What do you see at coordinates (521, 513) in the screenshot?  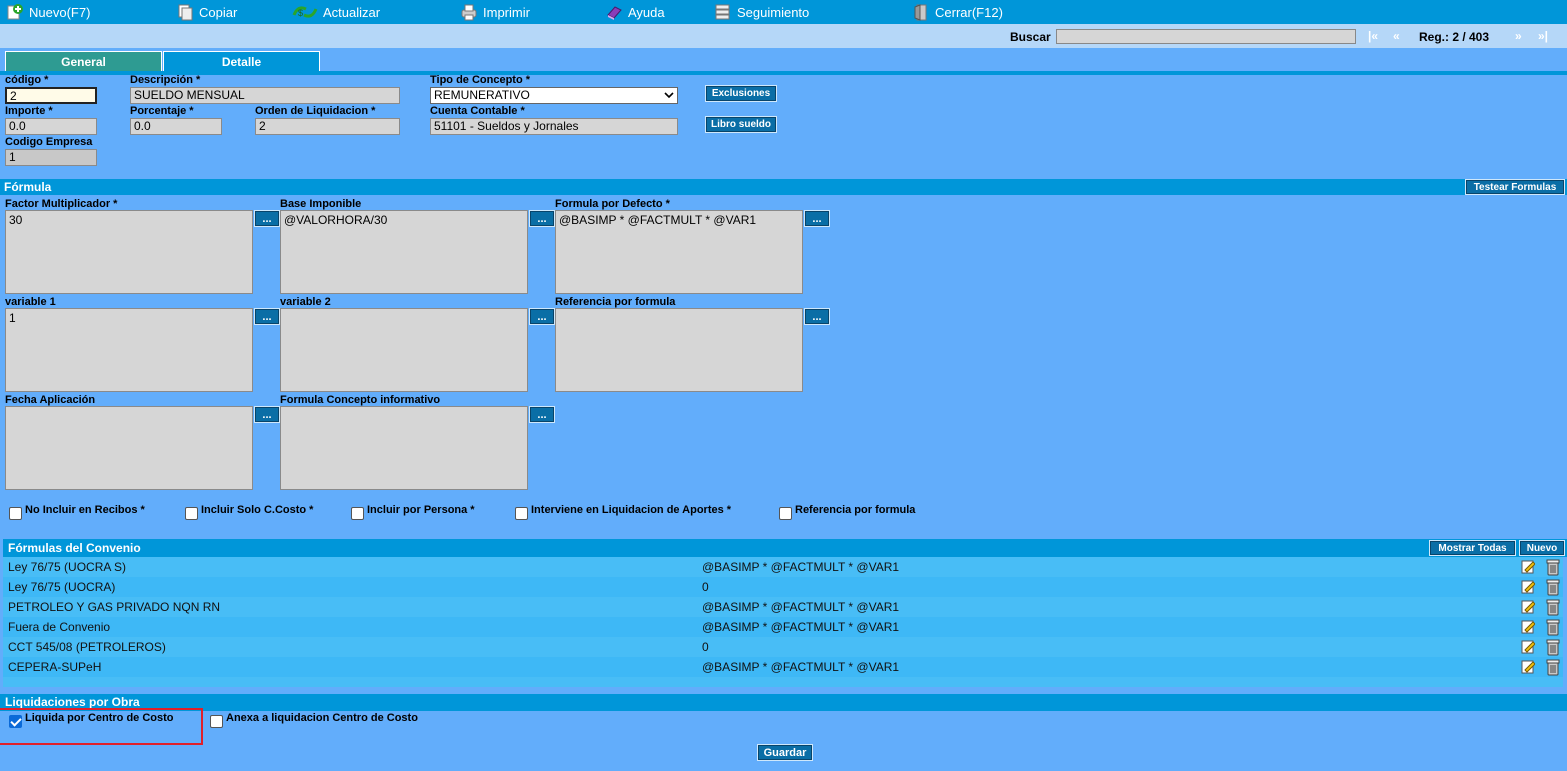 I see `interviene-aportes-checkbox` at bounding box center [521, 513].